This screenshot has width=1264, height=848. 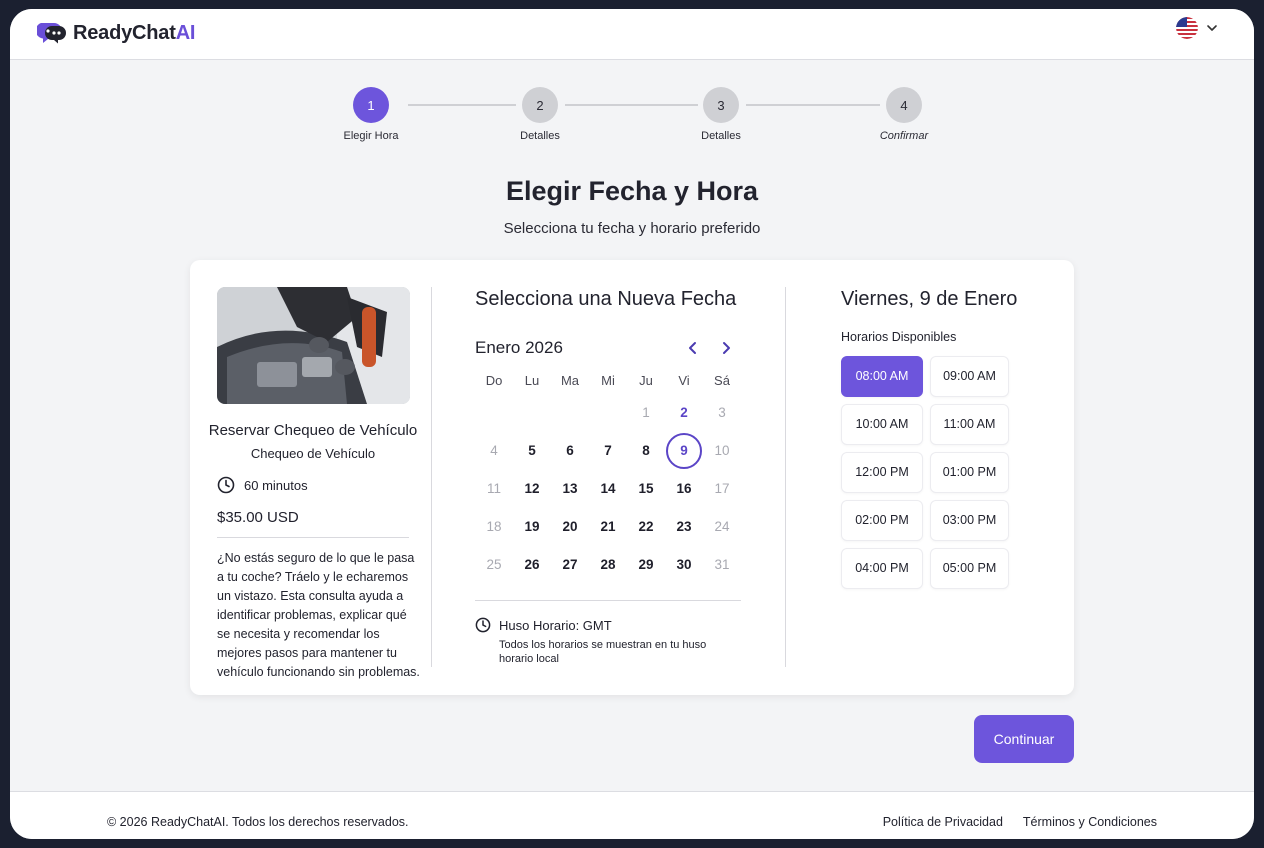 I want to click on time-slot: 01:00 PM, so click(x=969, y=472).